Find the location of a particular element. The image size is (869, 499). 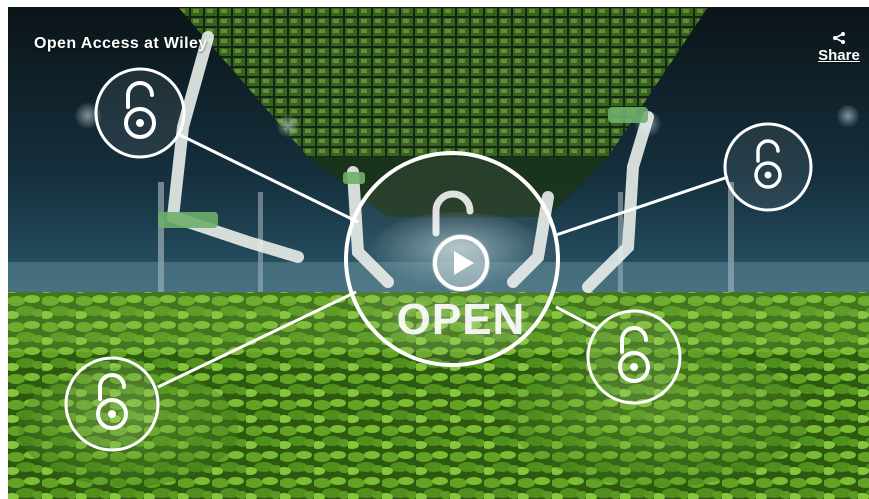

share-button: Share is located at coordinates (839, 48).